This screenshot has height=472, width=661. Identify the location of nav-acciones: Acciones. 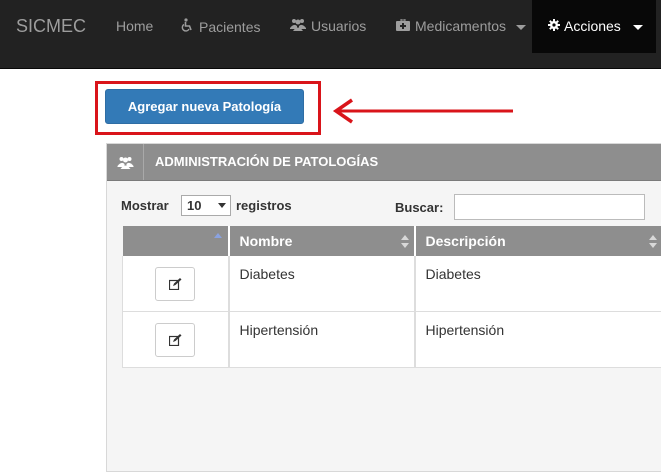
(594, 26).